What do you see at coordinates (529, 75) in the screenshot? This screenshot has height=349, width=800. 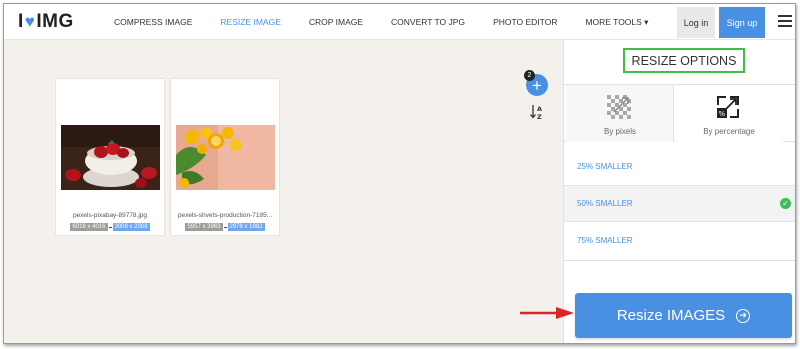 I see `image-count-badge: 2` at bounding box center [529, 75].